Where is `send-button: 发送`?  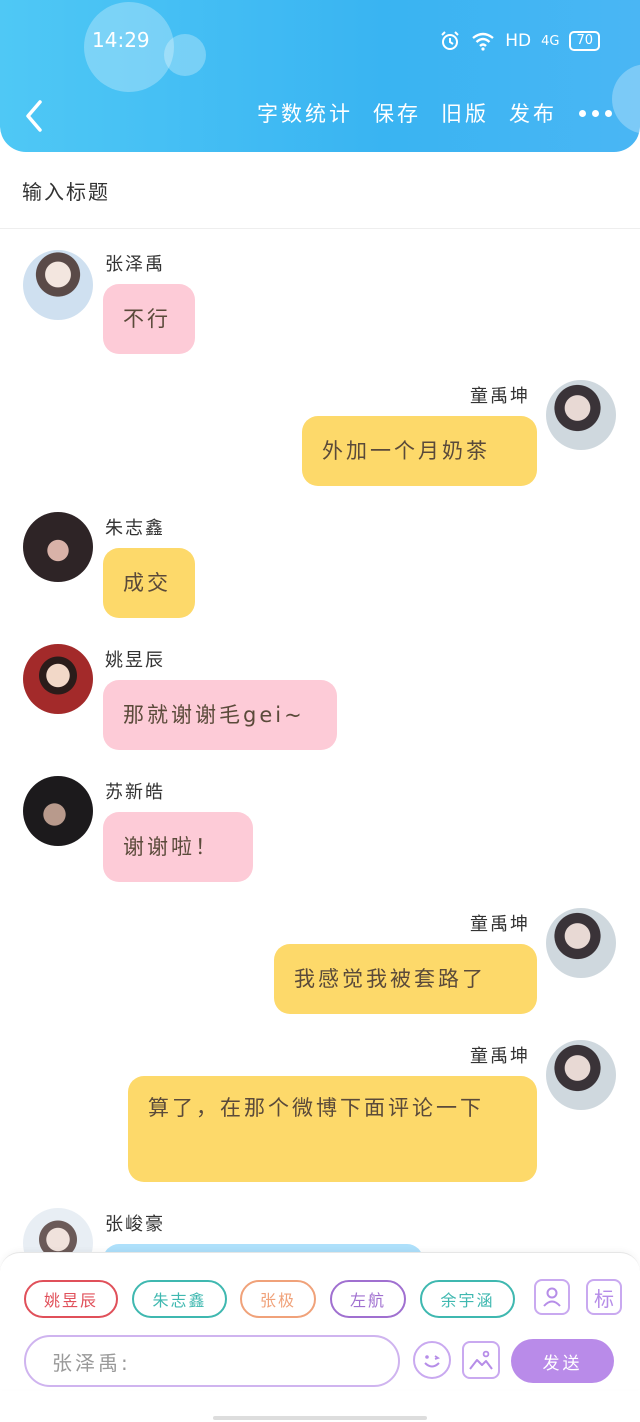 send-button: 发送 is located at coordinates (562, 1361).